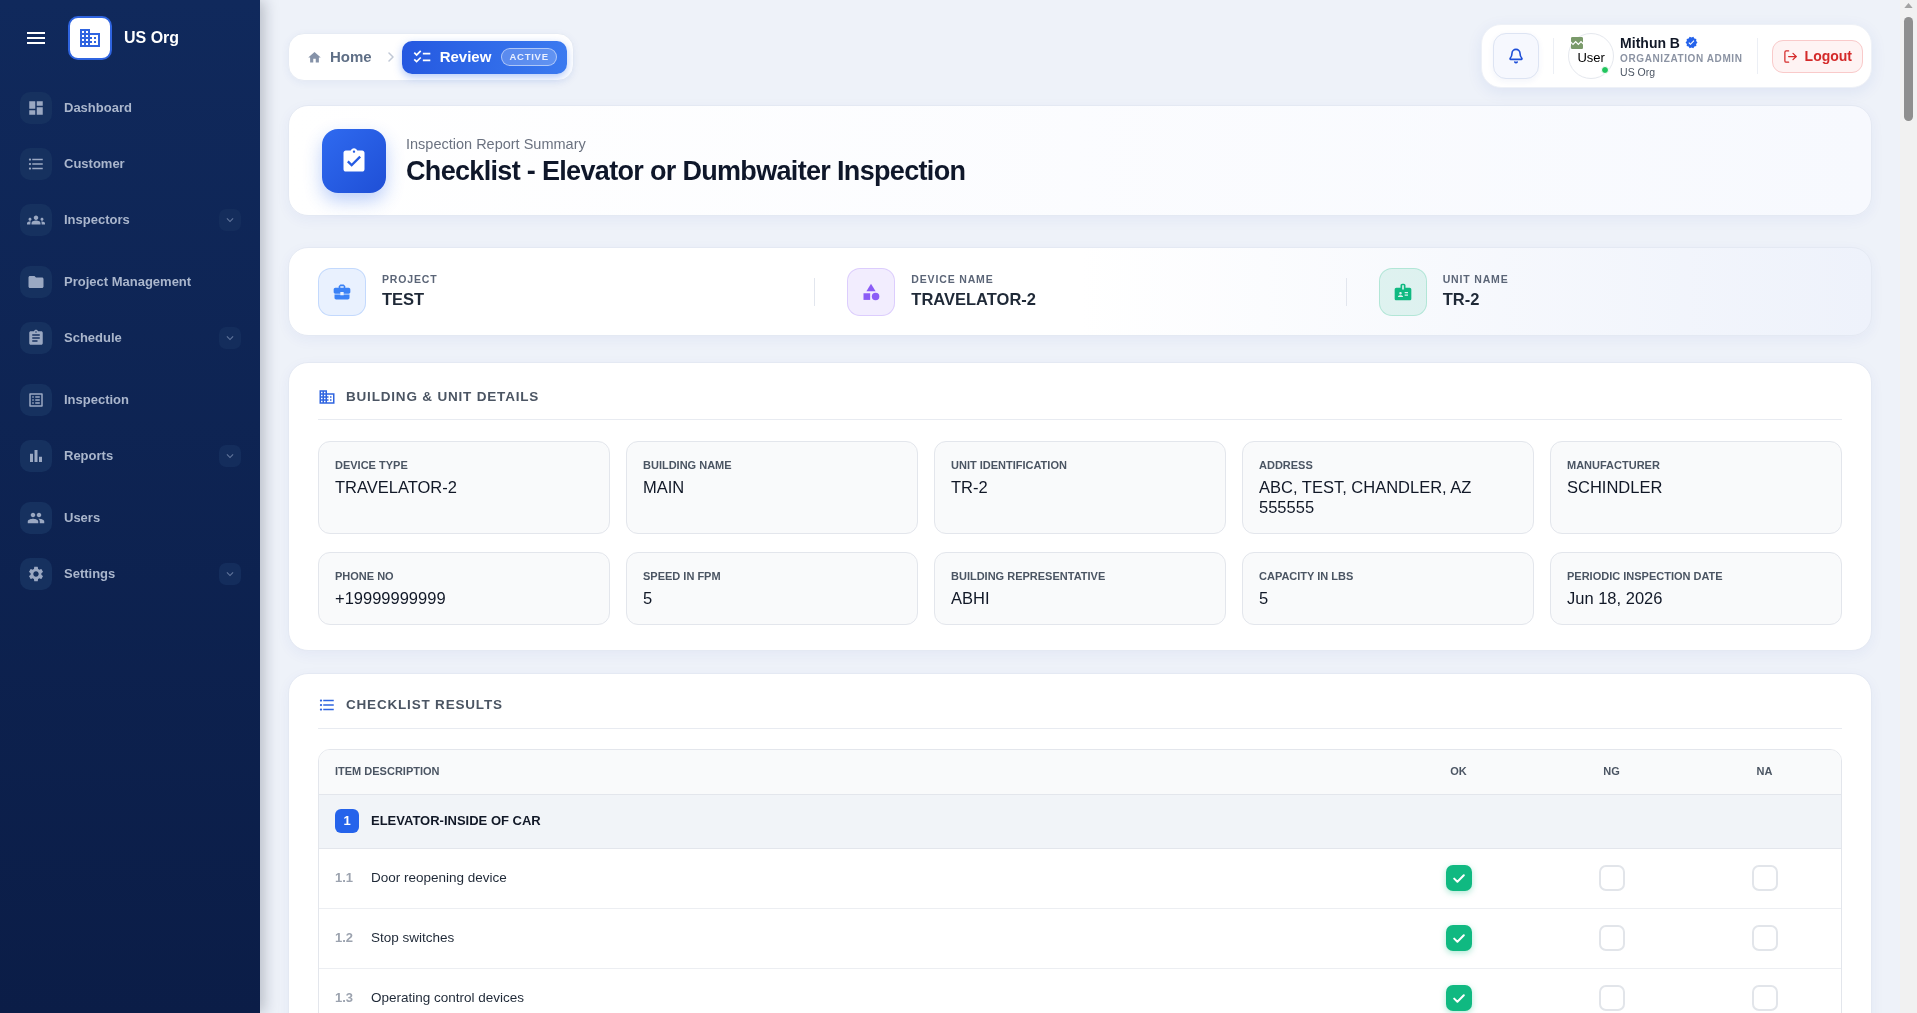 The image size is (1917, 1013). What do you see at coordinates (314, 57) in the screenshot?
I see `home-icon` at bounding box center [314, 57].